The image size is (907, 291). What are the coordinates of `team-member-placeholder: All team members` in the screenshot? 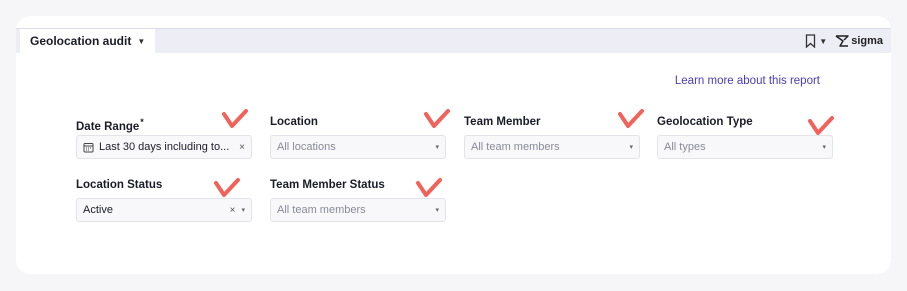 It's located at (515, 147).